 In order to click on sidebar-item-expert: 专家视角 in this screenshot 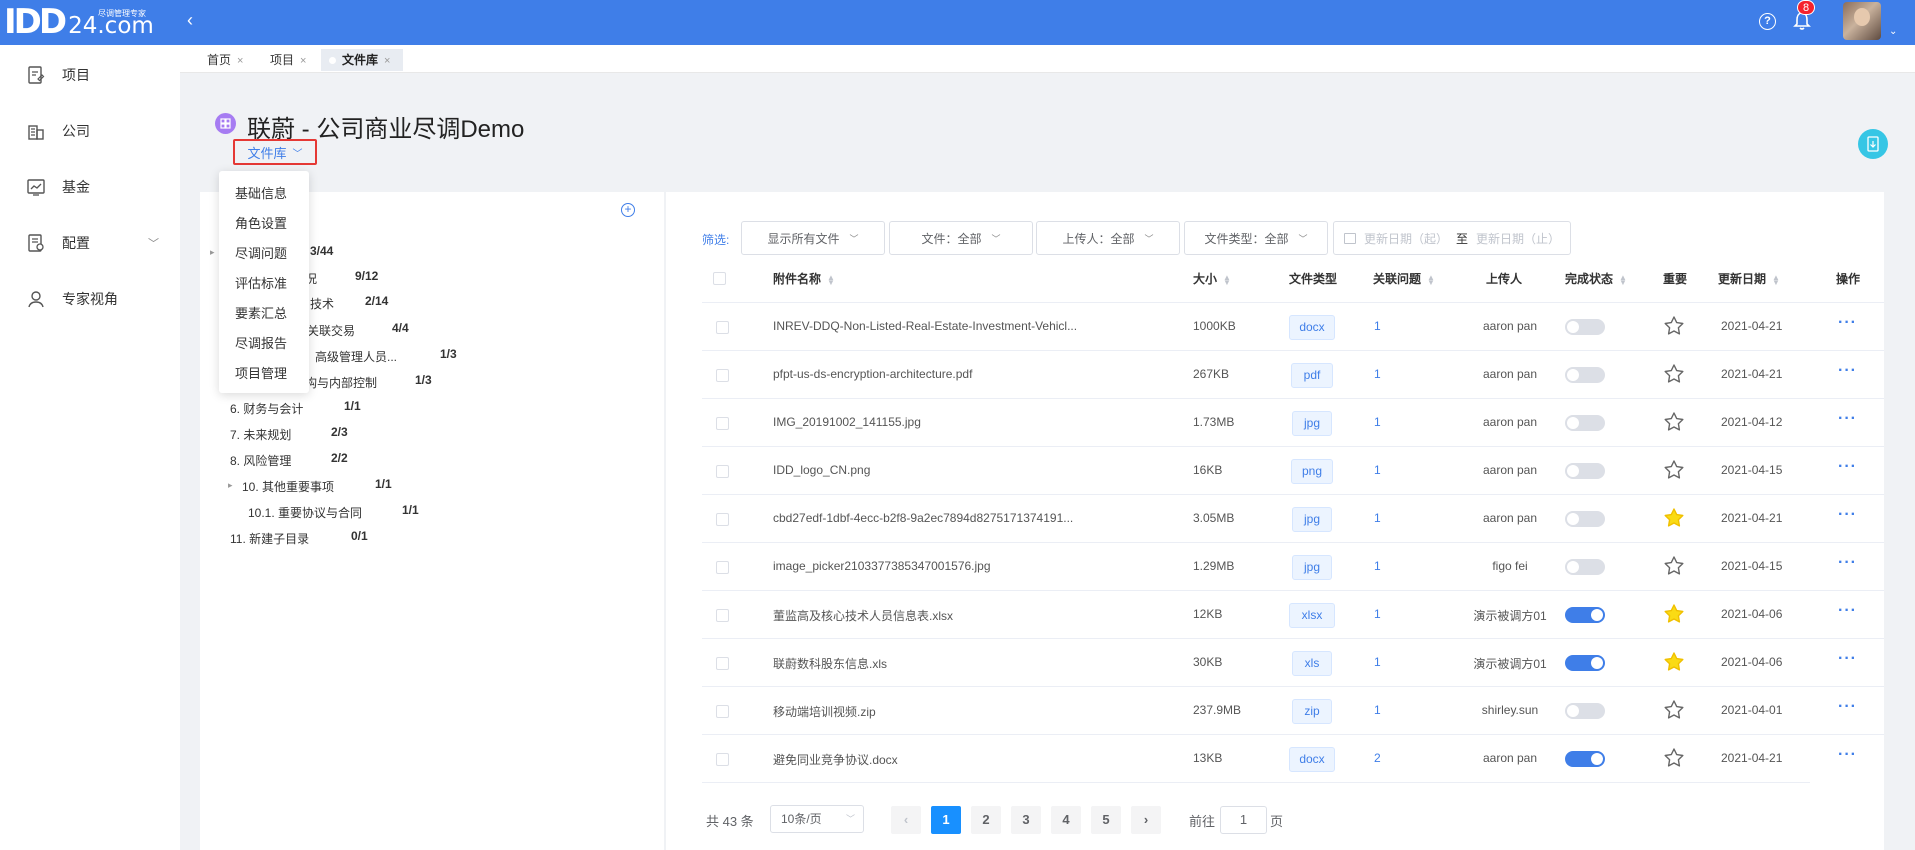, I will do `click(90, 299)`.